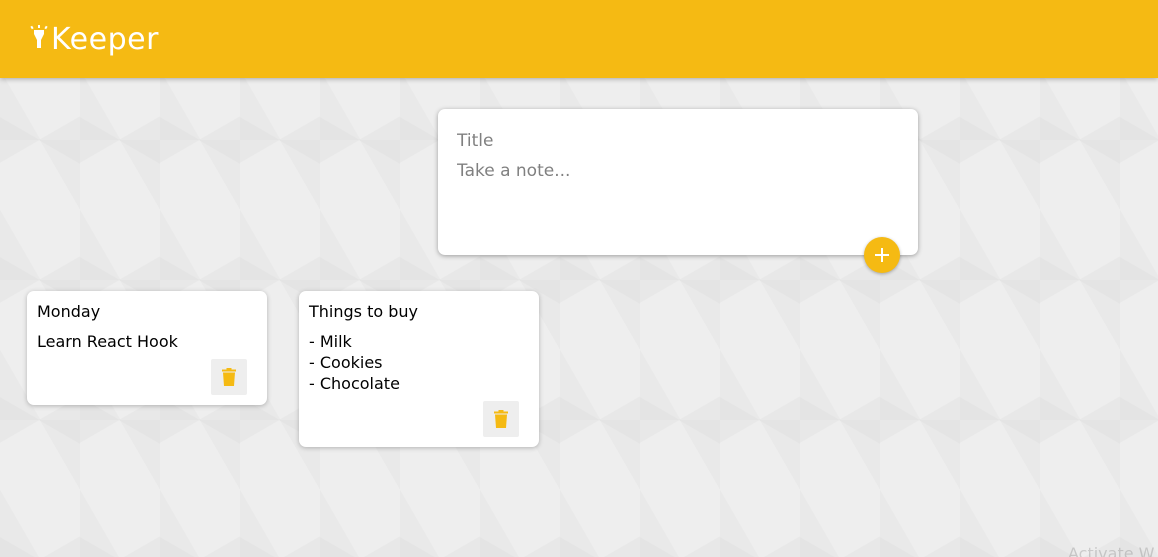 The width and height of the screenshot is (1158, 557). What do you see at coordinates (105, 39) in the screenshot?
I see `app-title: Keeper` at bounding box center [105, 39].